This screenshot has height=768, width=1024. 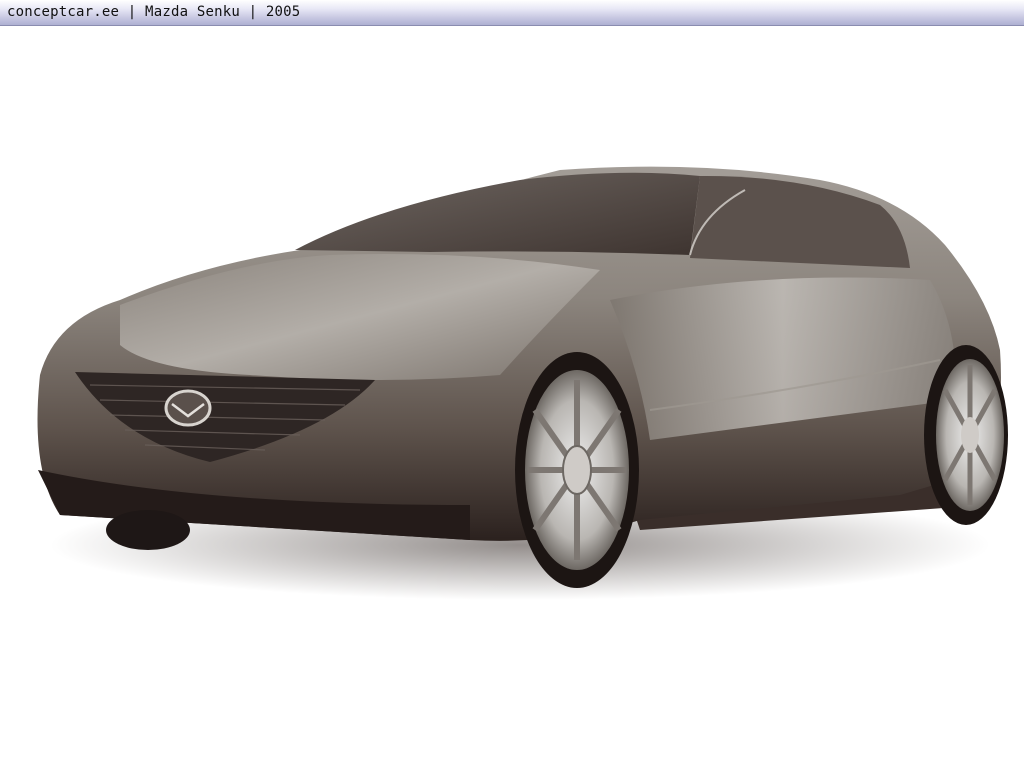 What do you see at coordinates (966, 435) in the screenshot?
I see `rear-wheel` at bounding box center [966, 435].